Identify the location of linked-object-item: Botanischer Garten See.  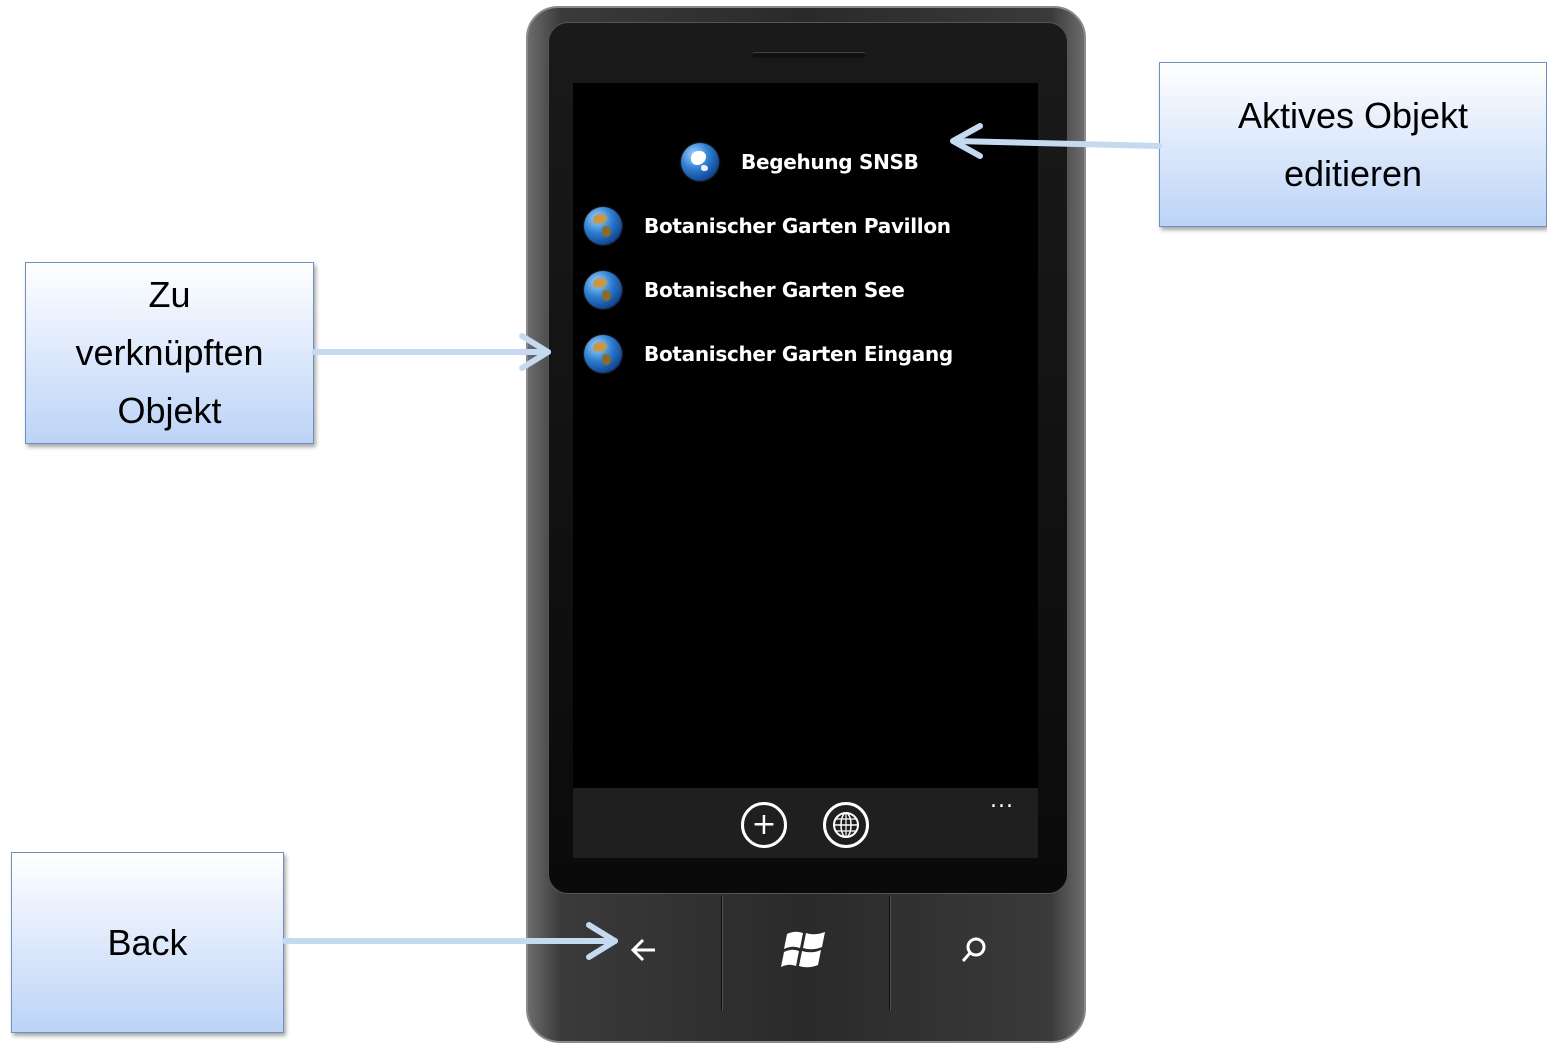
(744, 290).